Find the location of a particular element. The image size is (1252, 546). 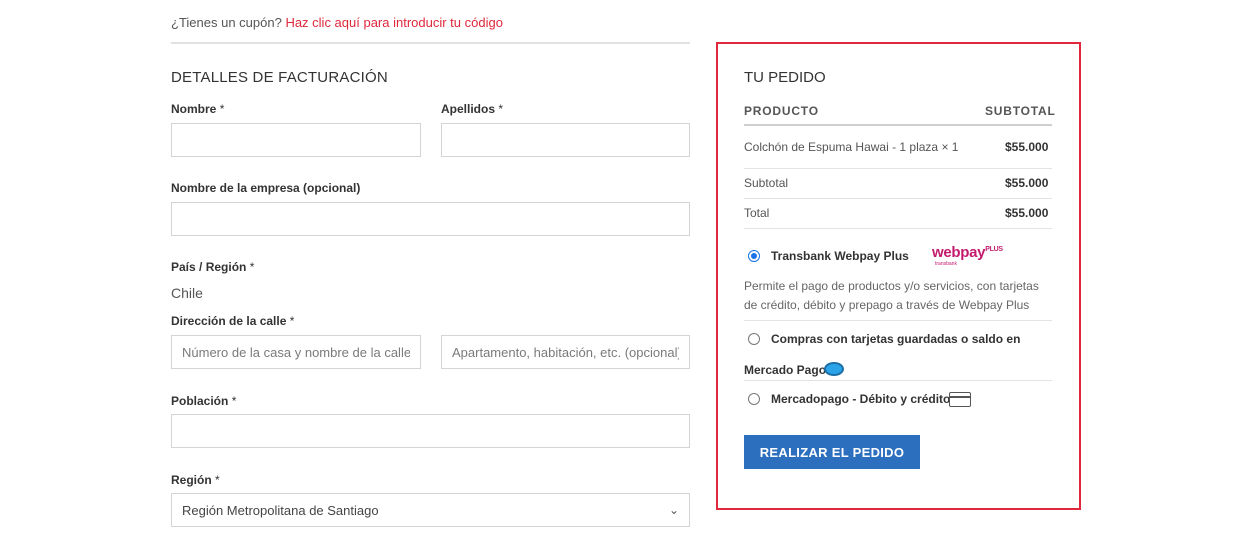

last-name-label: Apellidos * is located at coordinates (472, 109).